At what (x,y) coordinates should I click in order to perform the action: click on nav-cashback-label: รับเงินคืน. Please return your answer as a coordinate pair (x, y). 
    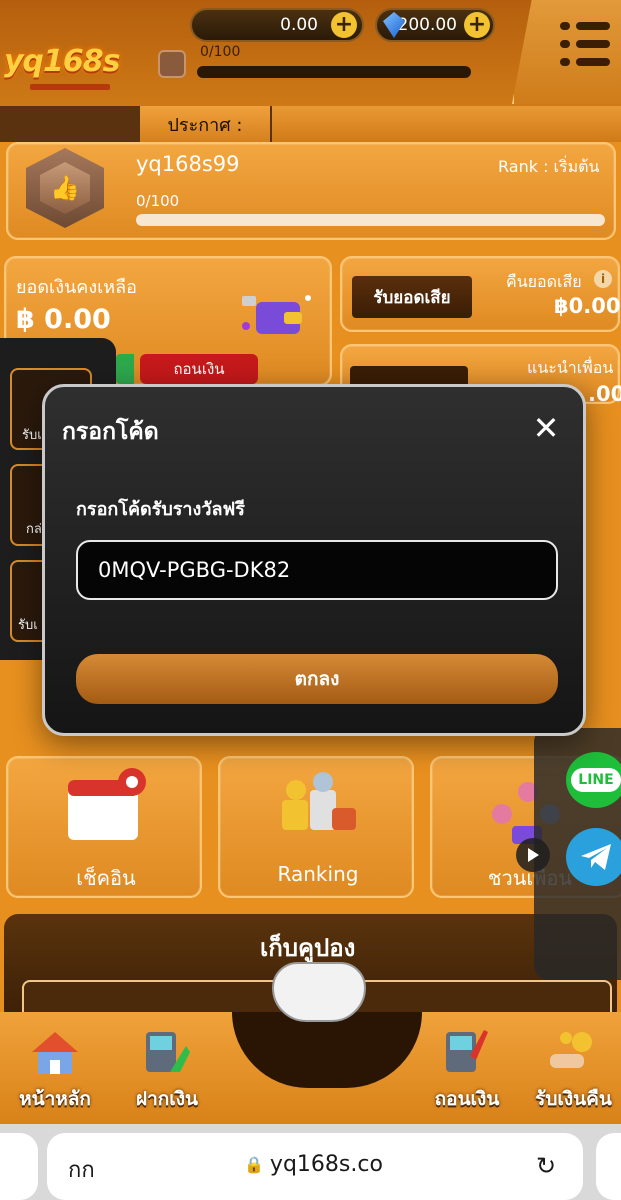
    Looking at the image, I should click on (573, 1099).